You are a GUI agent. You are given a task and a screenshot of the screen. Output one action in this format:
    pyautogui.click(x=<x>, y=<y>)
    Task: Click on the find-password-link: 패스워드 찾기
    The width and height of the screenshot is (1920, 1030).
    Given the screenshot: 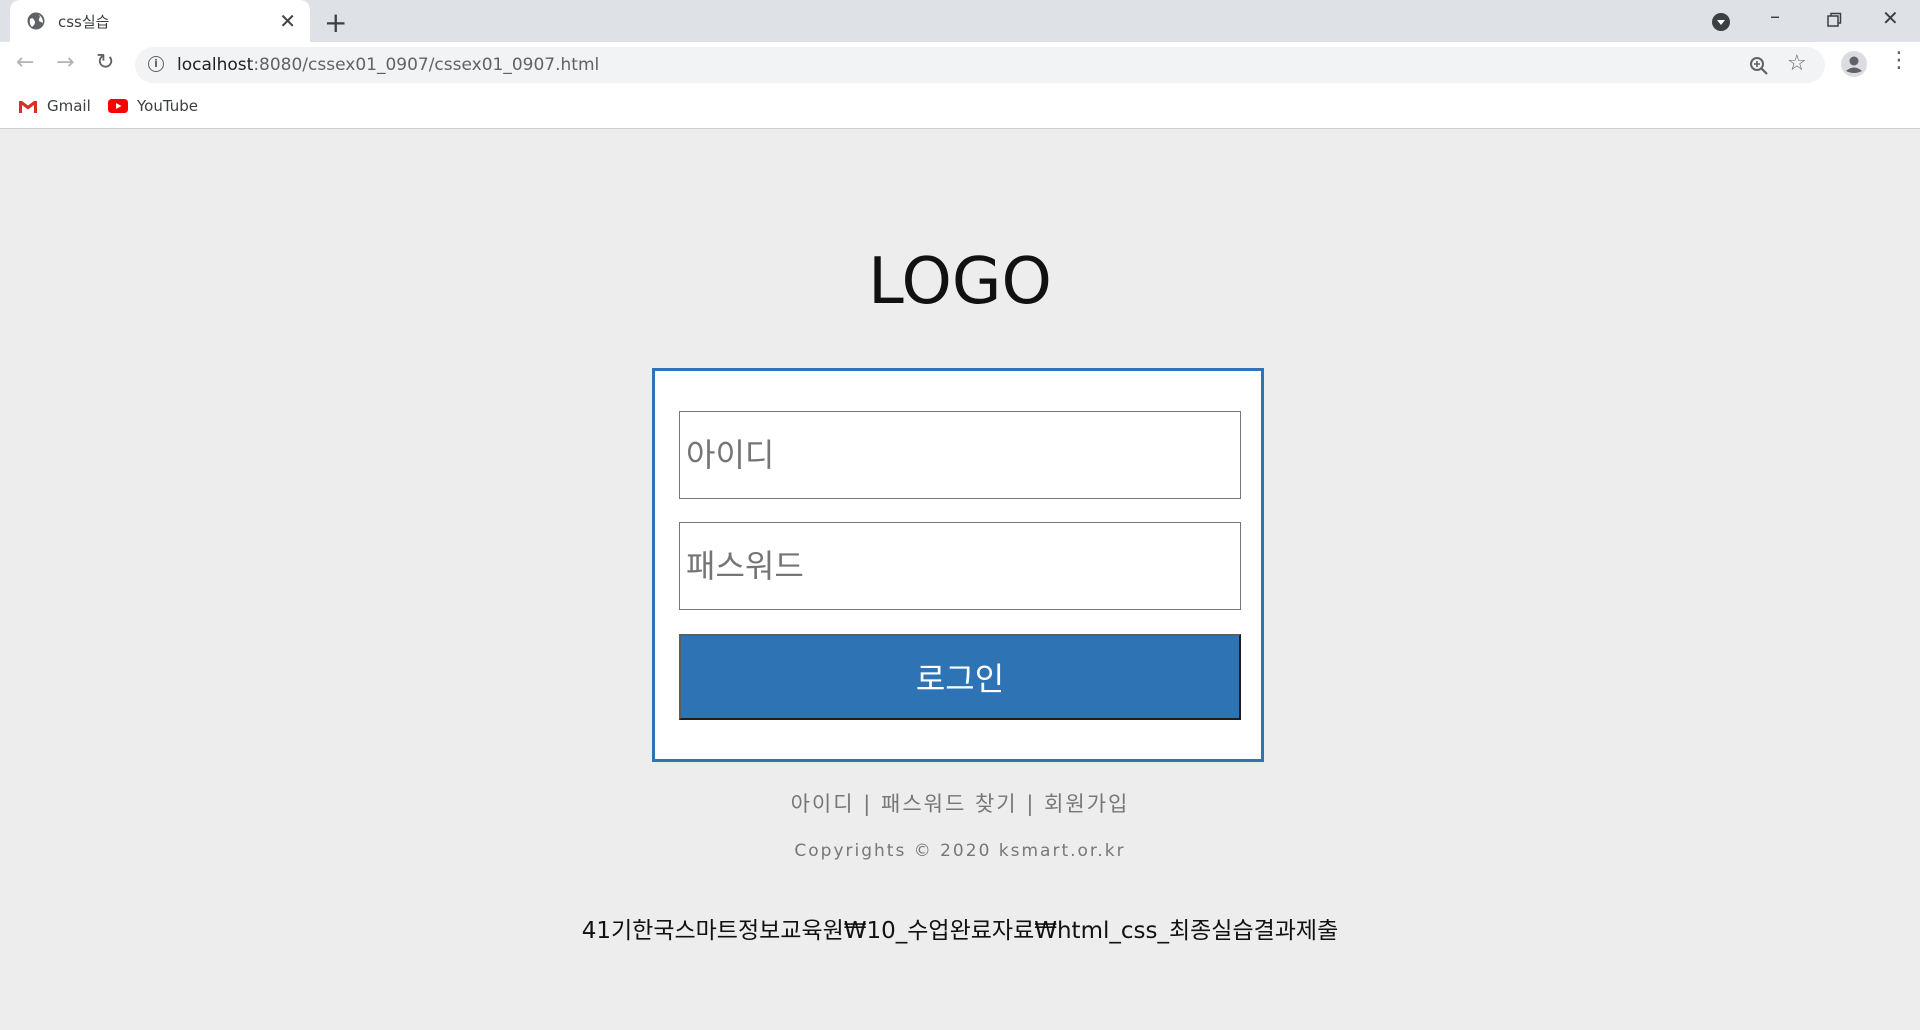 What is the action you would take?
    pyautogui.click(x=949, y=804)
    